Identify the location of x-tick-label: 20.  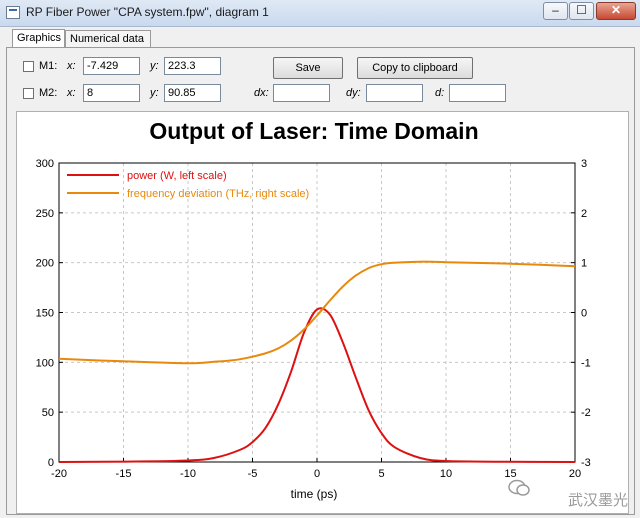
(575, 474).